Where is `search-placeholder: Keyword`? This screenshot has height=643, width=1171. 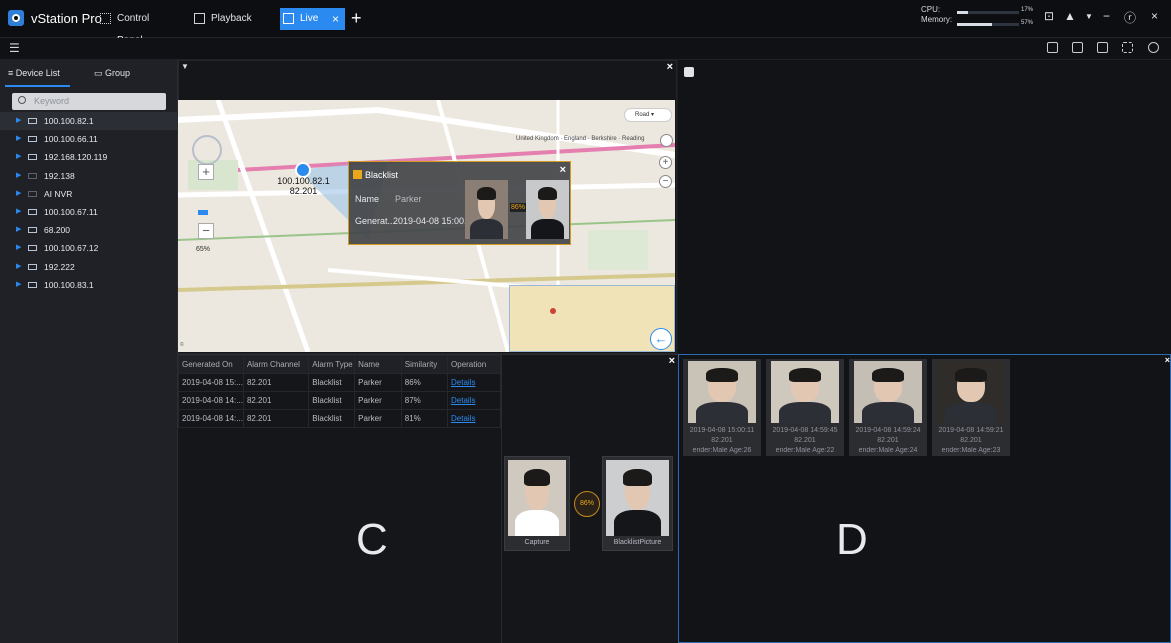
search-placeholder: Keyword is located at coordinates (52, 101).